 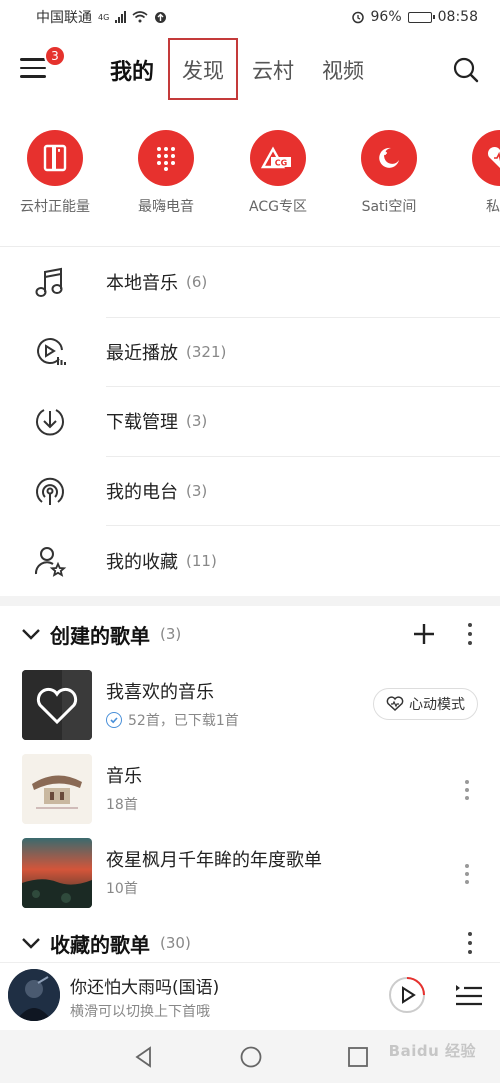 What do you see at coordinates (214, 860) in the screenshot?
I see `playlist-name: 夜星枫月千年眸的年度歌单` at bounding box center [214, 860].